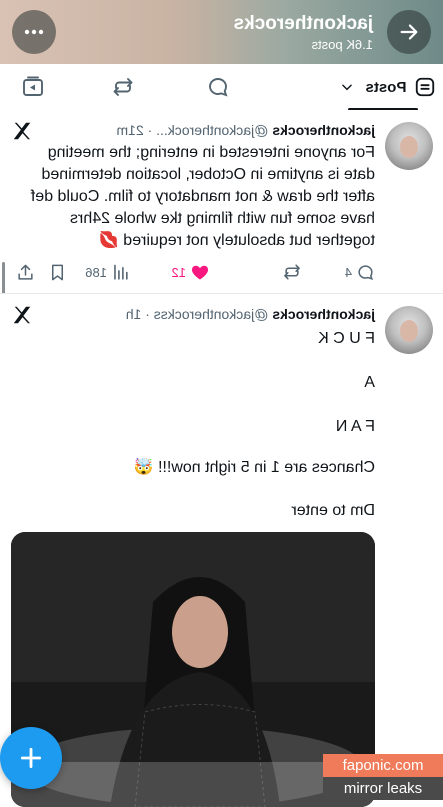 The image size is (443, 807). I want to click on tweet-header: jackontherocks @jackontherockss · 1h, so click(250, 314).